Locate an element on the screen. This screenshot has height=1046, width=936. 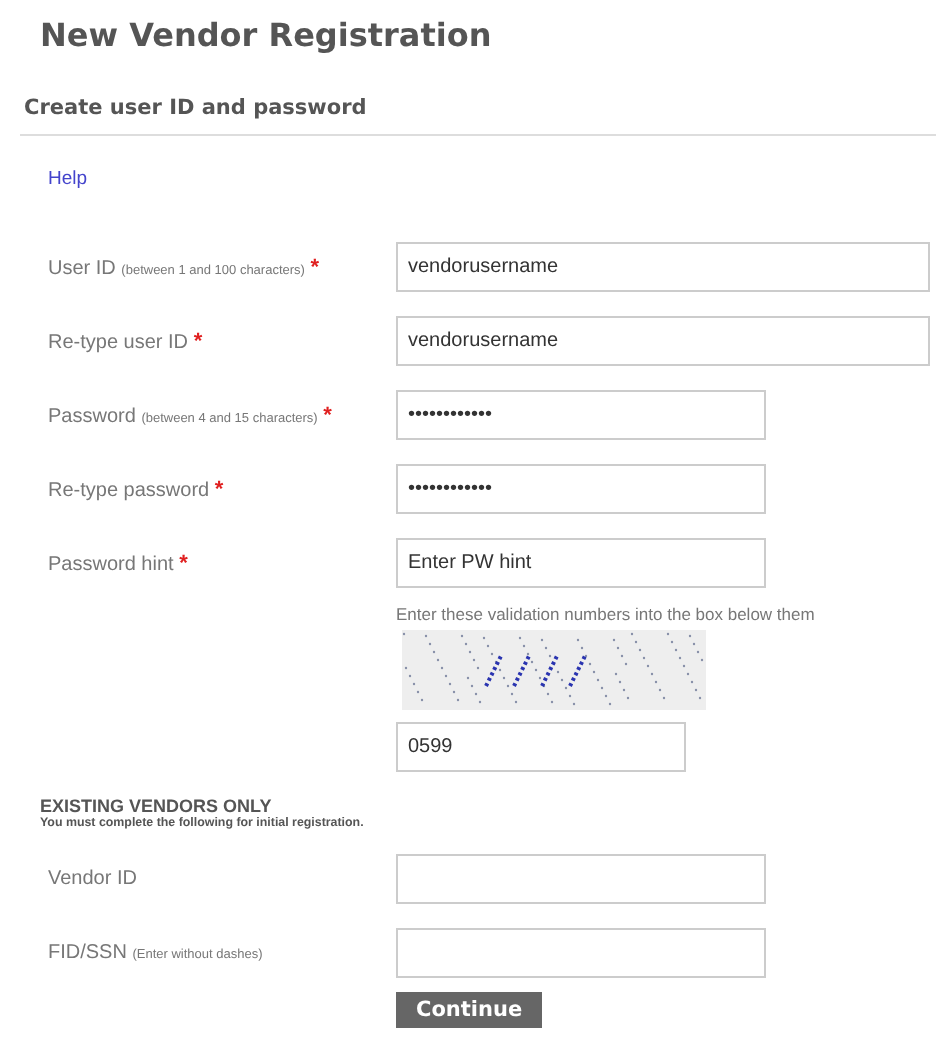
input-field: Enter PW hint is located at coordinates (581, 563).